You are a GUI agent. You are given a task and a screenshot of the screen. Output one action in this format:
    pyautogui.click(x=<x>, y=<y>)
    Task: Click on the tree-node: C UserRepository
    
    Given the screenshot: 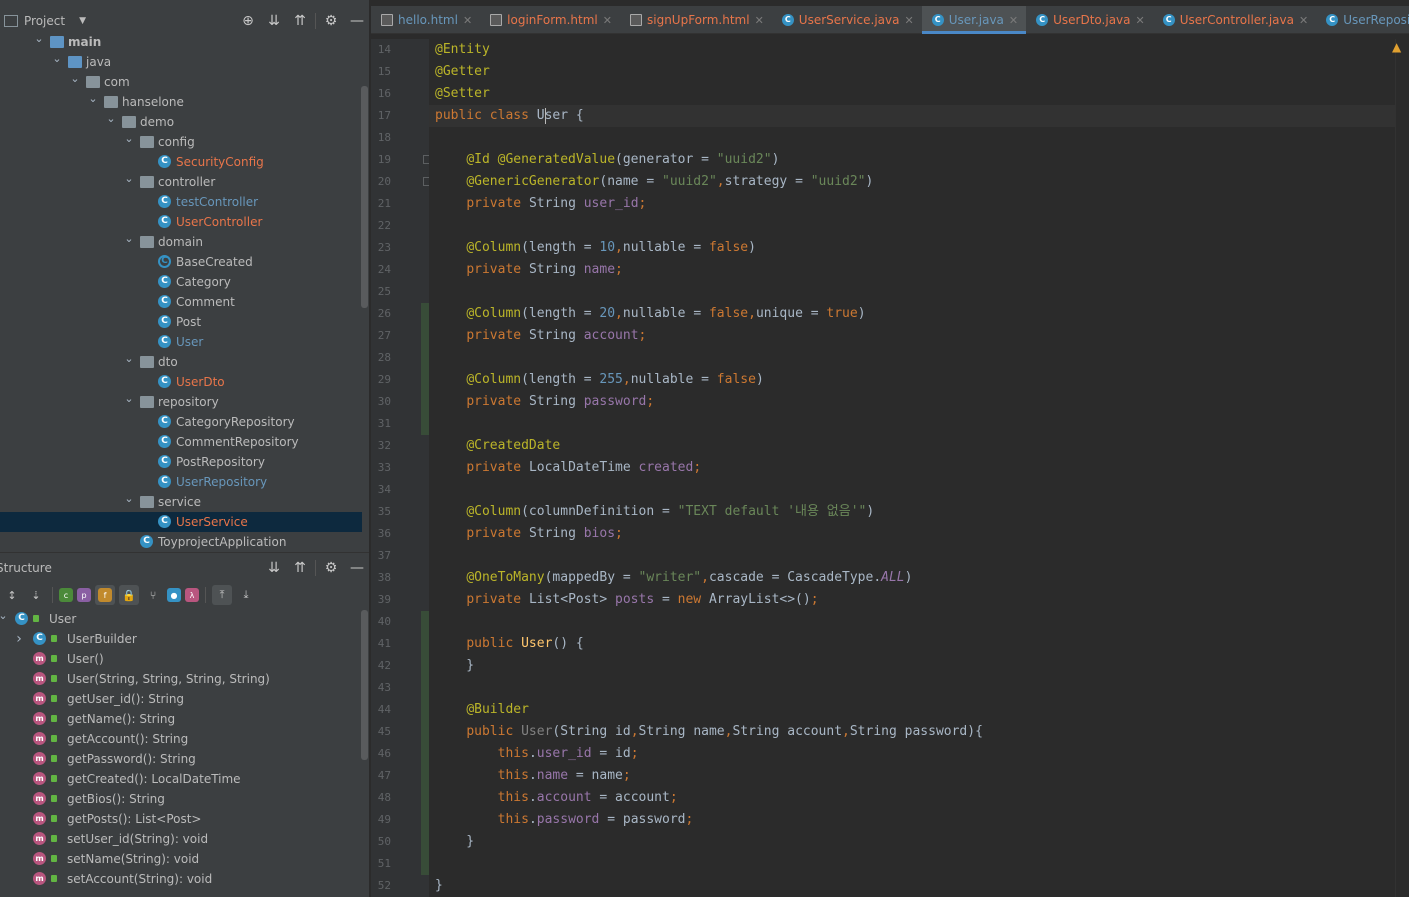 What is the action you would take?
    pyautogui.click(x=181, y=482)
    